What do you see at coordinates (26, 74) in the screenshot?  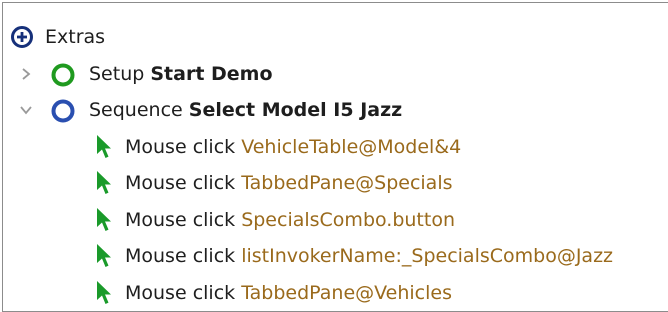 I see `chevron-right-icon` at bounding box center [26, 74].